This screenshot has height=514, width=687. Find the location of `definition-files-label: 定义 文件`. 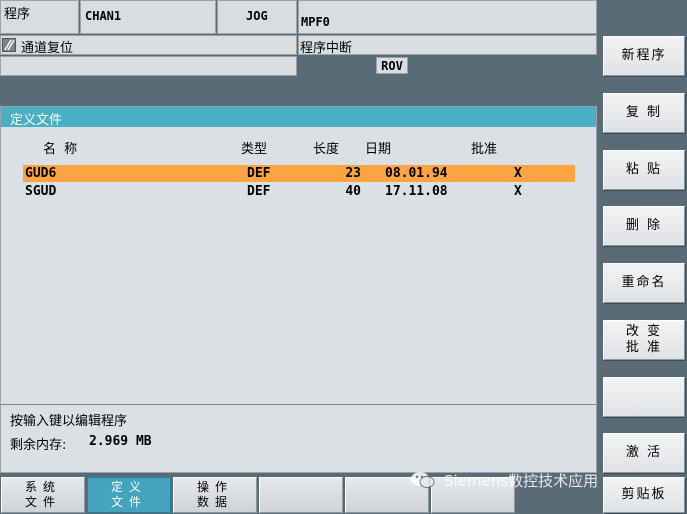

definition-files-label: 定义 文件 is located at coordinates (128, 494).